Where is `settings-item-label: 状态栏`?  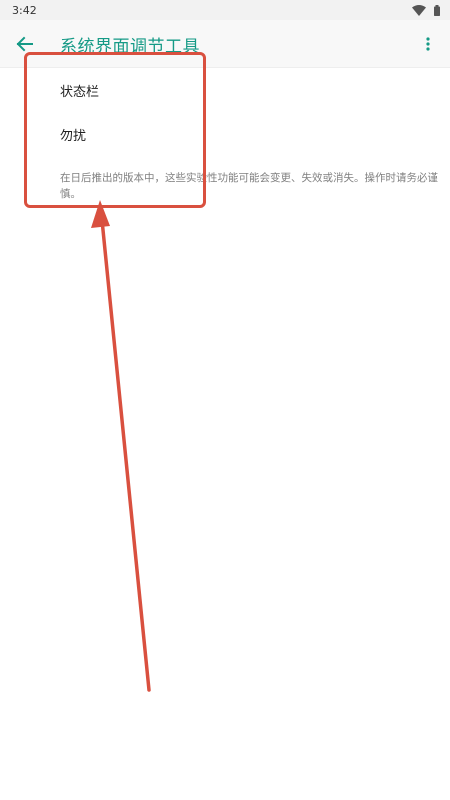
settings-item-label: 状态栏 is located at coordinates (80, 92).